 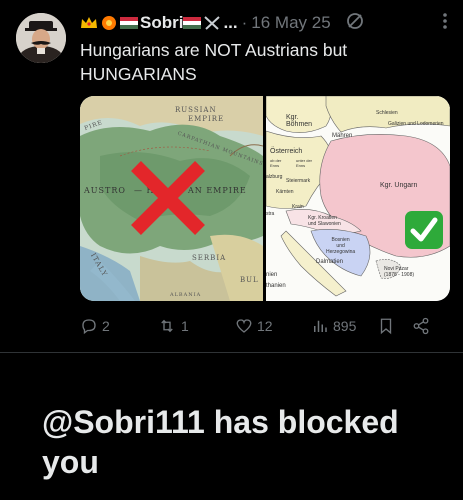 I want to click on like-count: 12, so click(x=265, y=326).